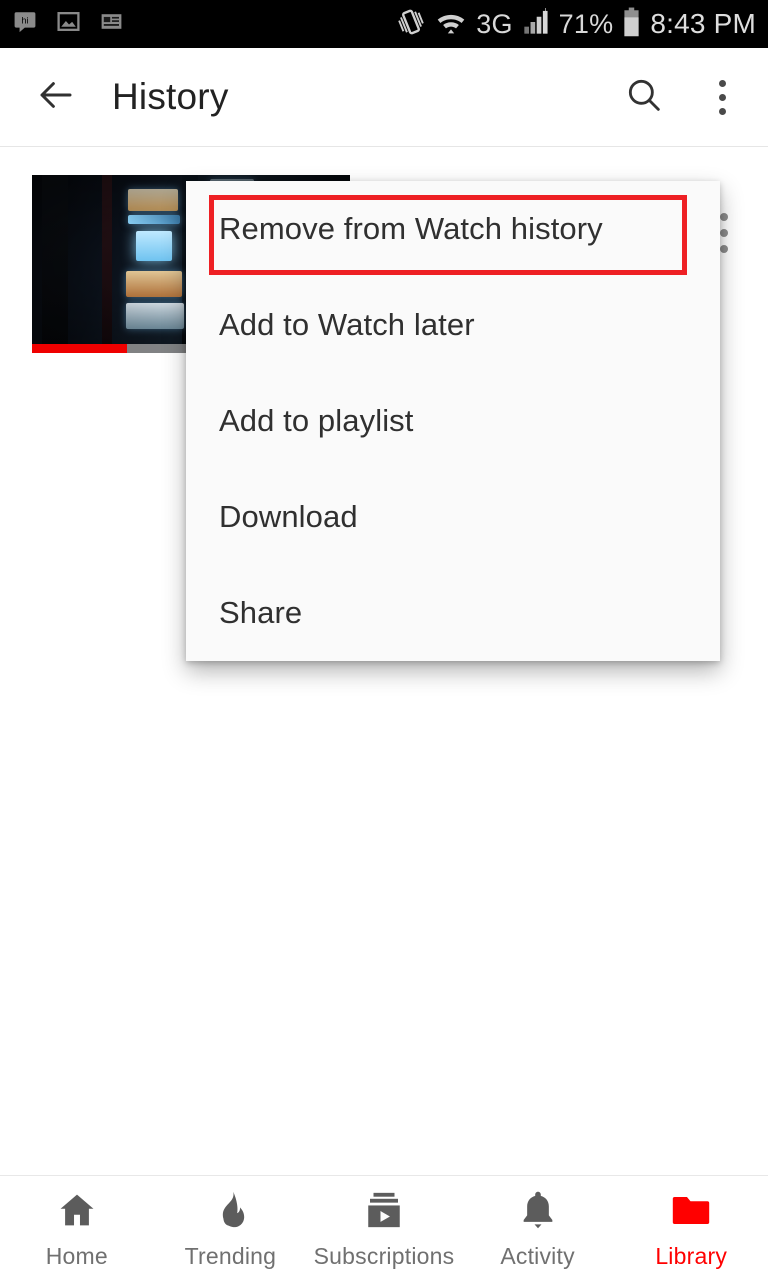 The width and height of the screenshot is (768, 1280). What do you see at coordinates (494, 23) in the screenshot?
I see `network-type-label: 3G` at bounding box center [494, 23].